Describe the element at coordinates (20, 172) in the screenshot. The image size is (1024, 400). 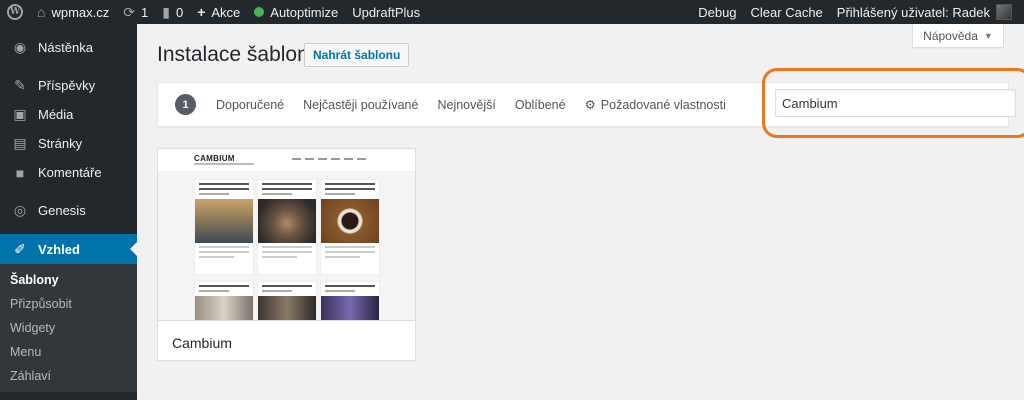
I see `comment-icon: ■` at that location.